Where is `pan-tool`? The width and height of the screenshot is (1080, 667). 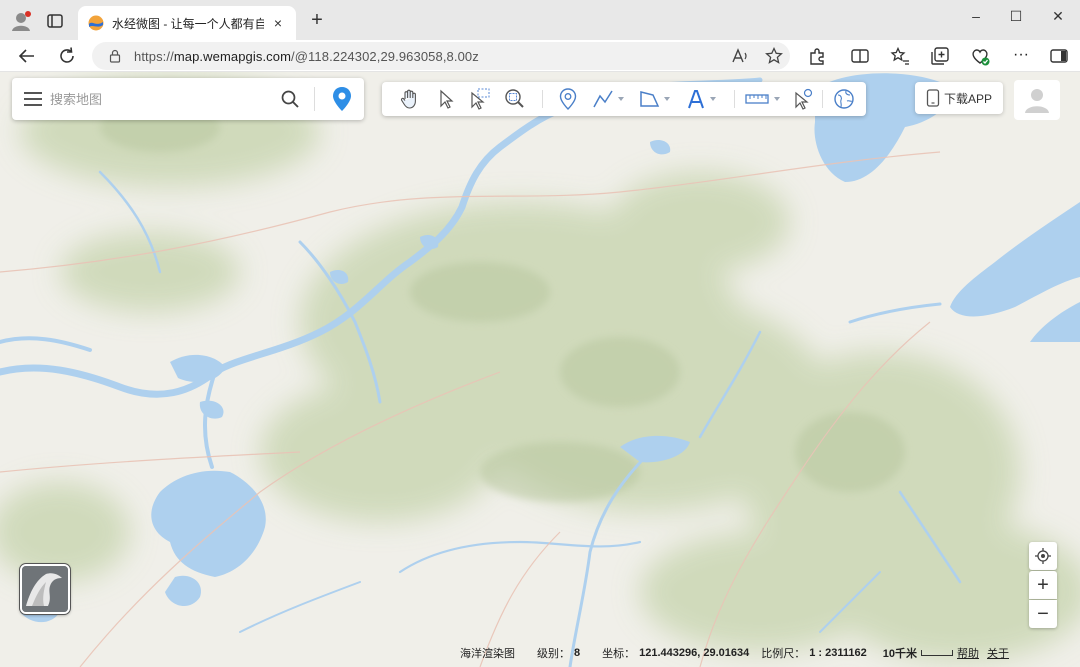 pan-tool is located at coordinates (410, 99).